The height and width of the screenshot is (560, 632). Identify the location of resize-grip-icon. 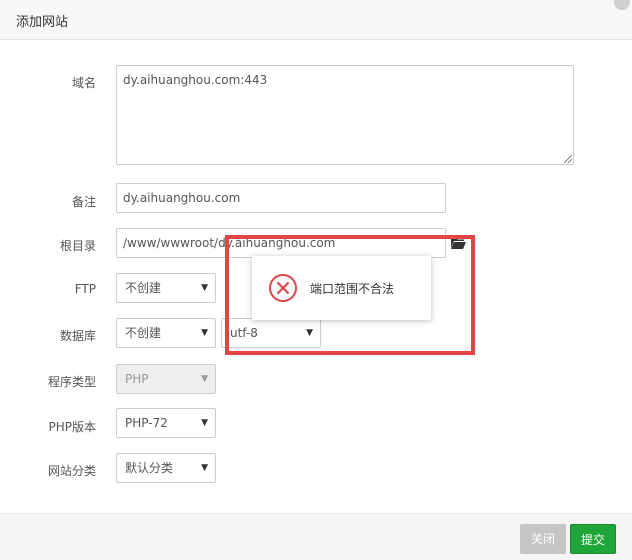
(568, 159).